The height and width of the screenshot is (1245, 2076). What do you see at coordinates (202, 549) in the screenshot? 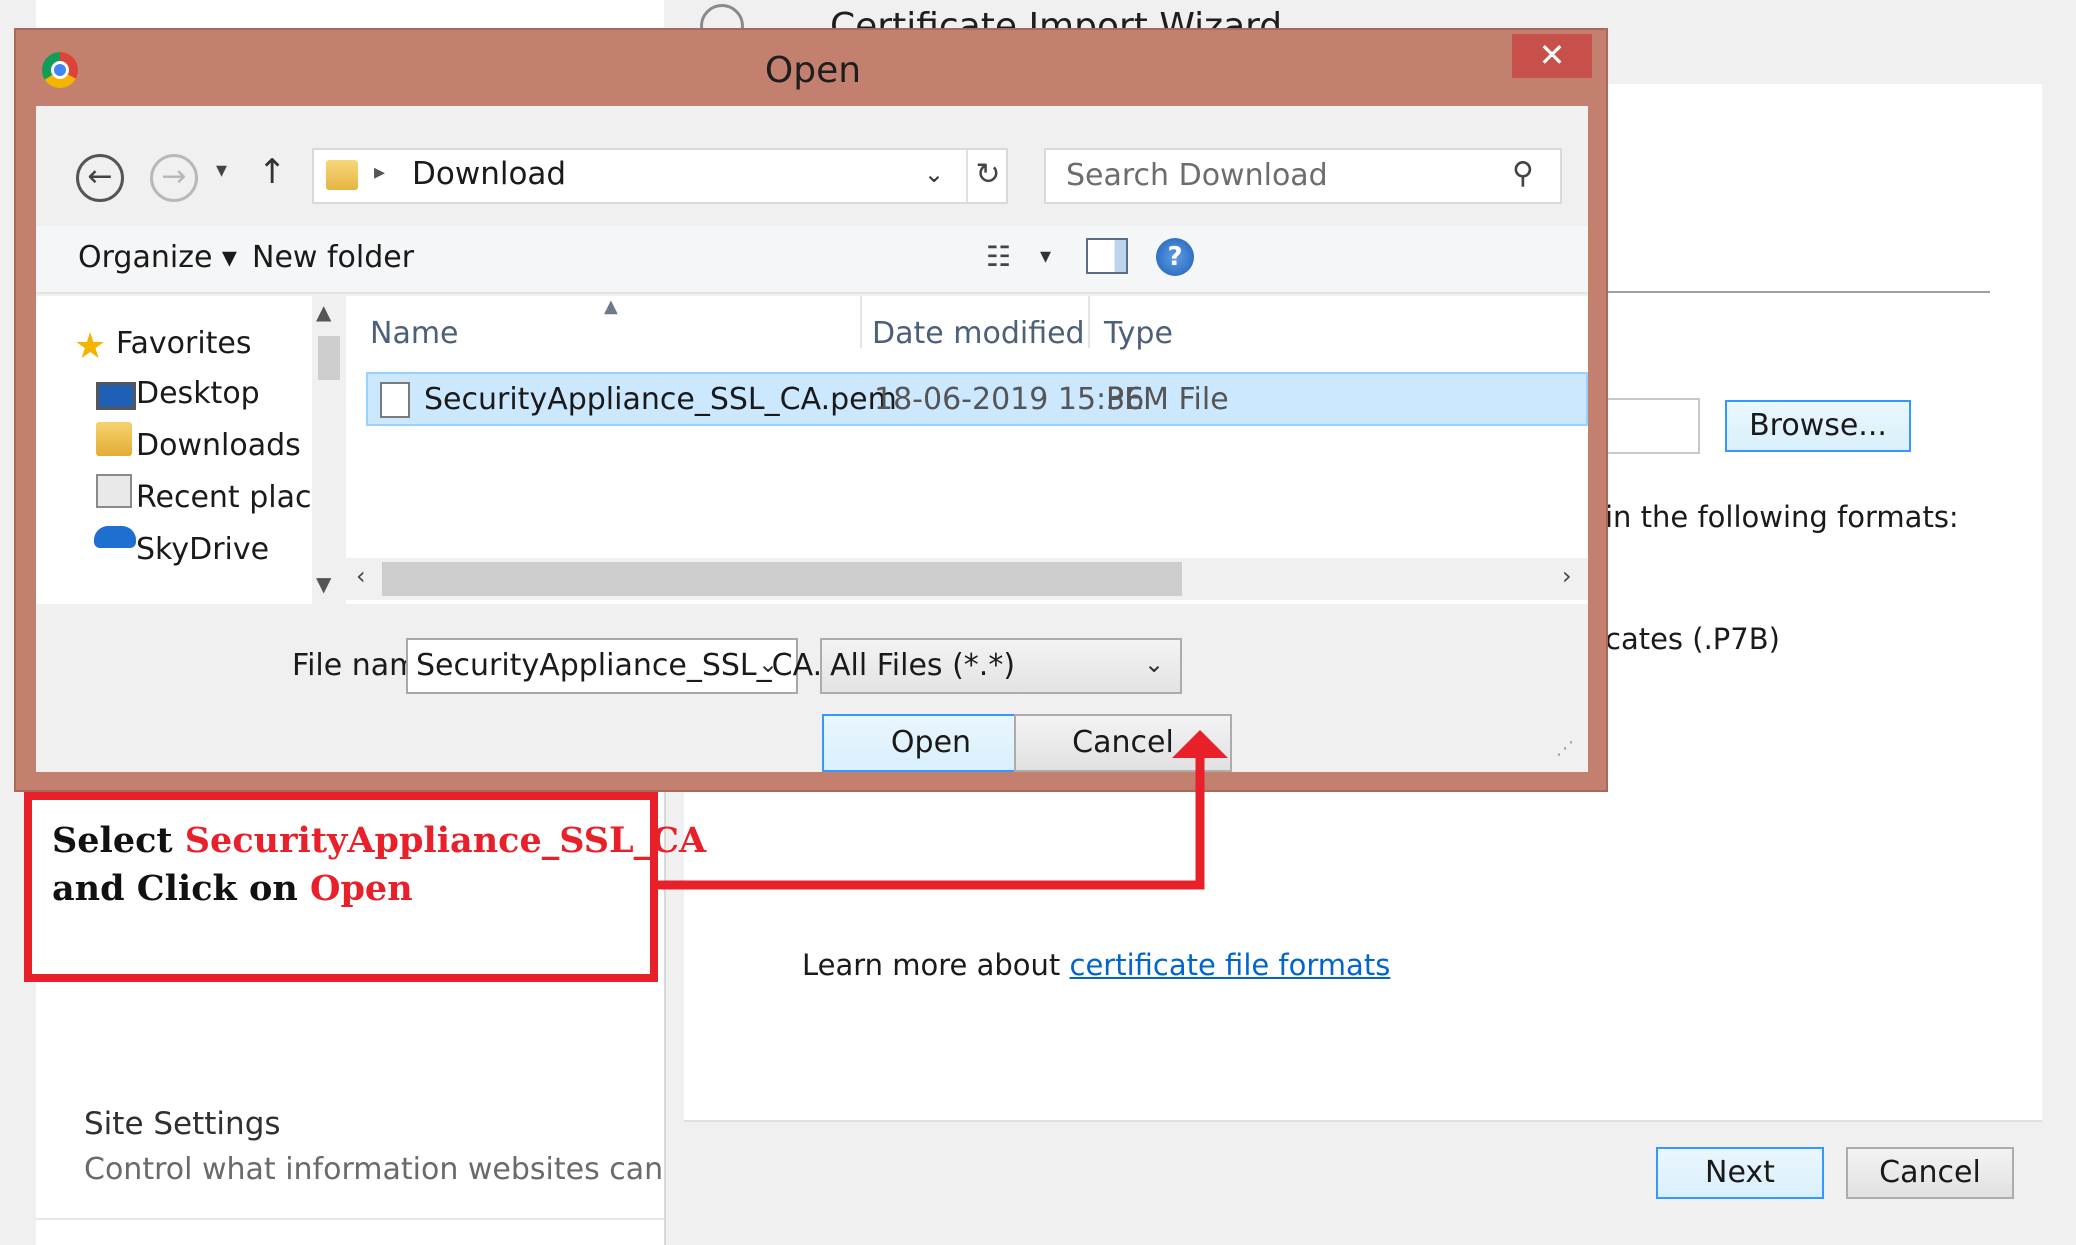
I see `sidebar-item-skydrive: SkyDrive` at bounding box center [202, 549].